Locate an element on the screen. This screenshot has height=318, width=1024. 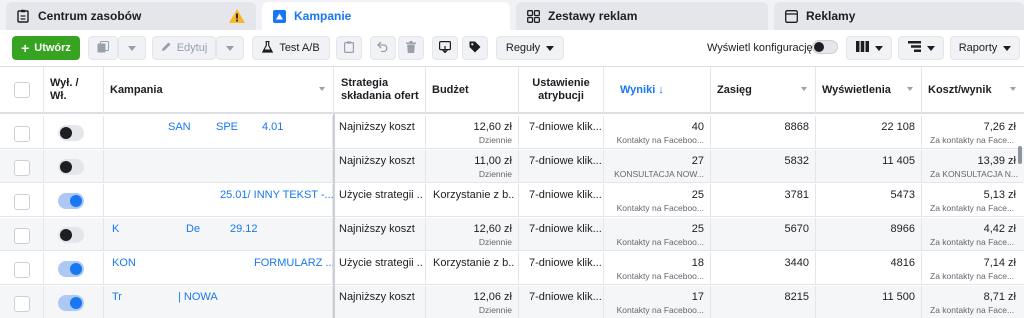
duplicate-dropdown-button is located at coordinates (132, 48).